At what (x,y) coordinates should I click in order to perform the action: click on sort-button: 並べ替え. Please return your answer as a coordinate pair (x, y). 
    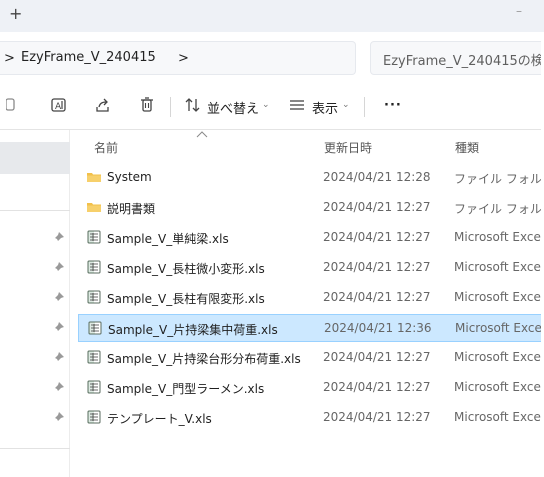
    Looking at the image, I should click on (233, 107).